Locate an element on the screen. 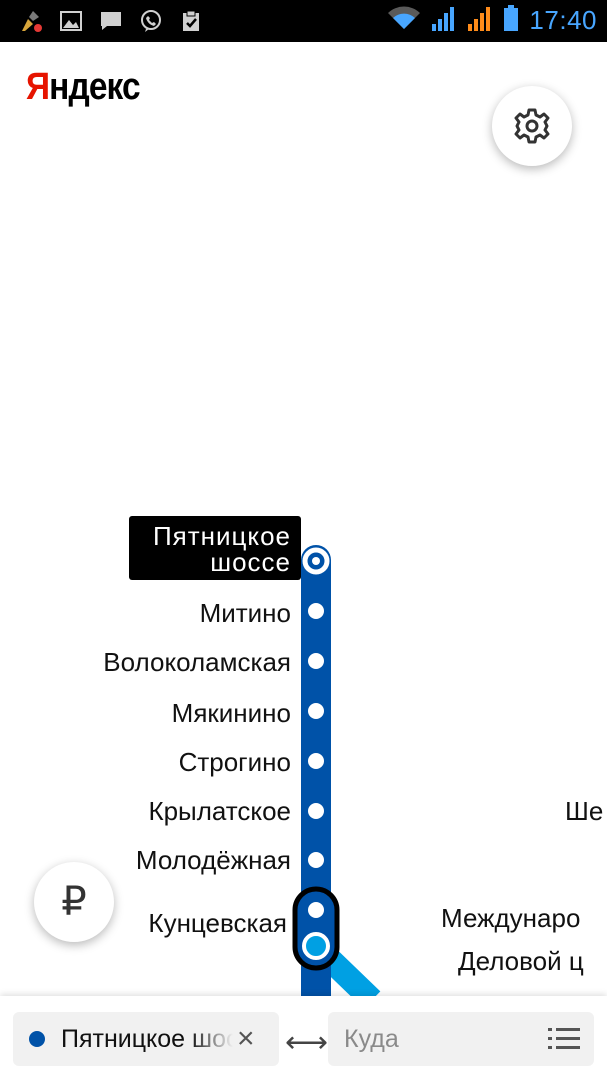 The height and width of the screenshot is (1080, 607). to-field is located at coordinates (461, 1039).